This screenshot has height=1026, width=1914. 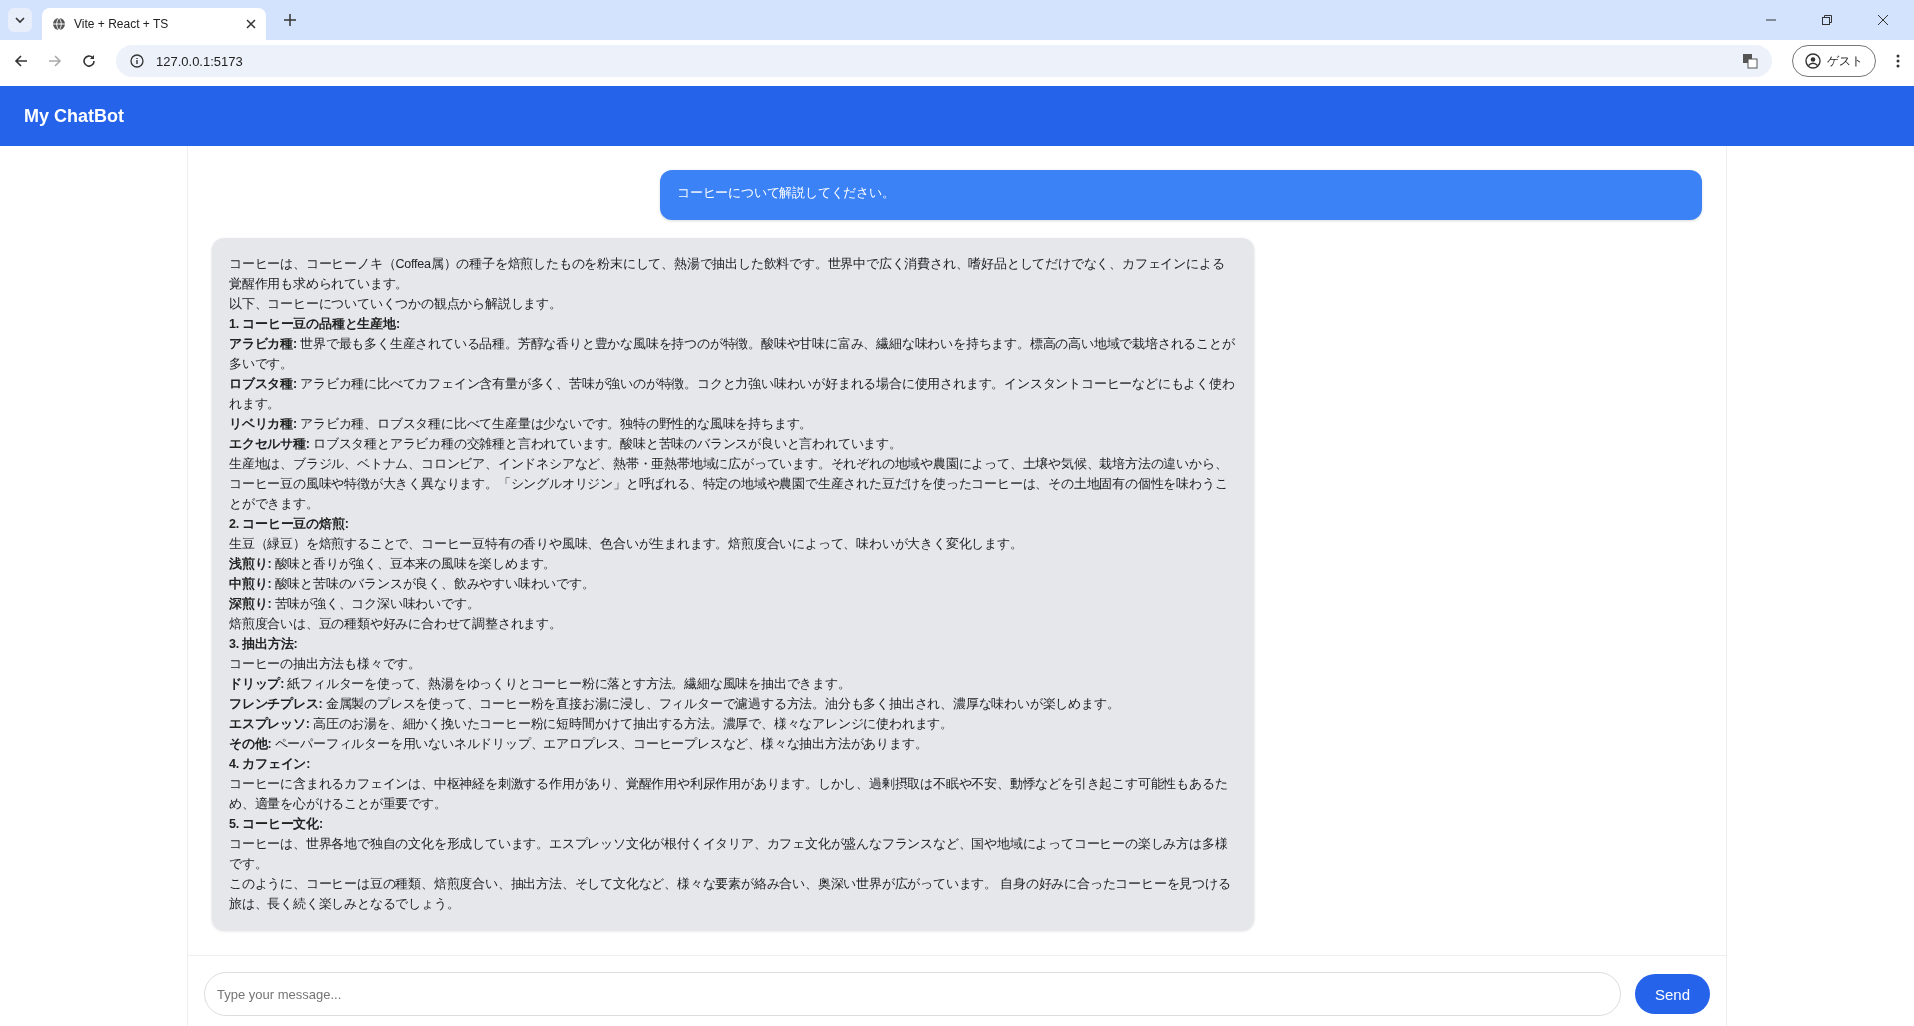 I want to click on message-text: 3. 抽出方法:, so click(x=264, y=644).